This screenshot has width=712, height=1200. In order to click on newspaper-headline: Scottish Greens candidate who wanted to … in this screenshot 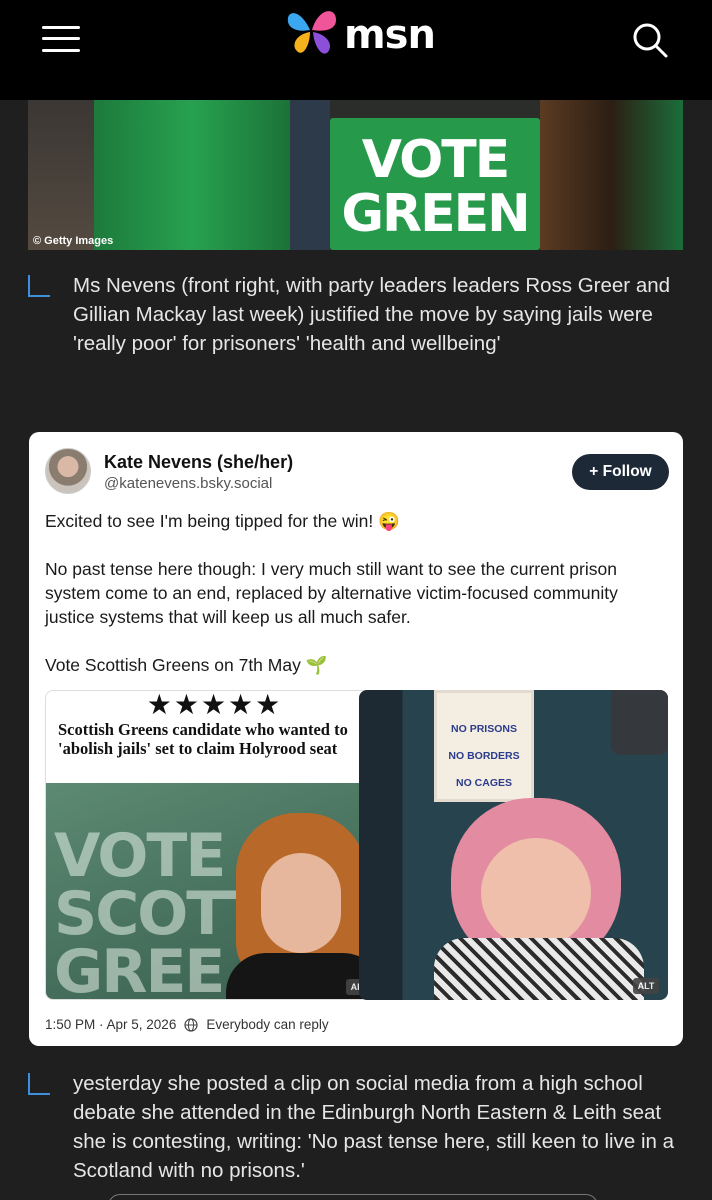, I will do `click(203, 739)`.